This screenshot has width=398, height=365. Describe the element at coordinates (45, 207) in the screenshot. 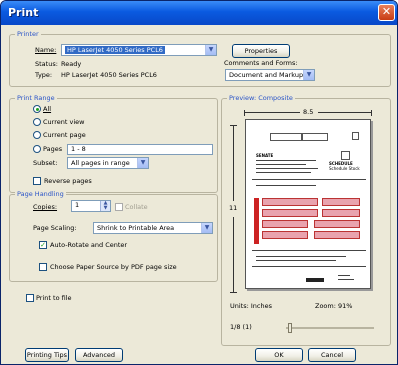

I see `copies-label: Copies:` at that location.